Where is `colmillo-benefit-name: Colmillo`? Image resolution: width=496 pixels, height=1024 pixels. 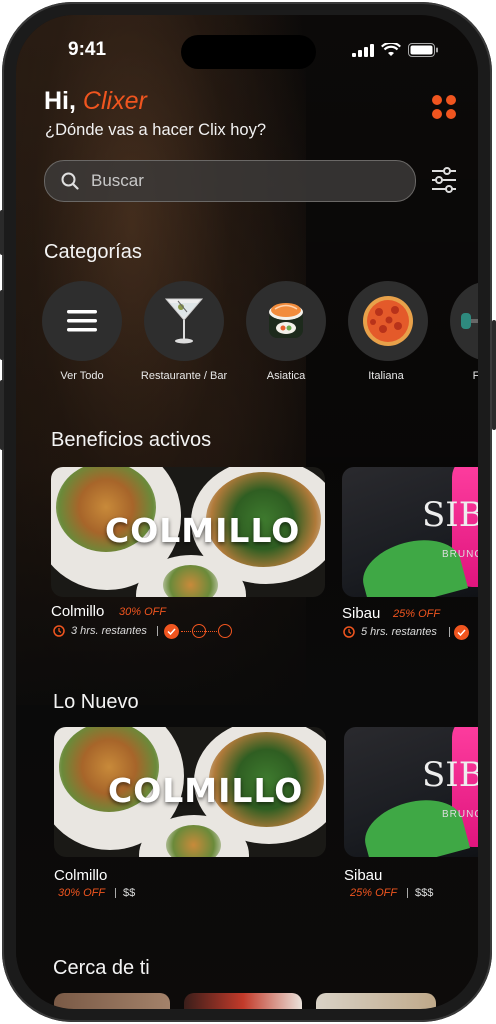
colmillo-benefit-name: Colmillo is located at coordinates (78, 611).